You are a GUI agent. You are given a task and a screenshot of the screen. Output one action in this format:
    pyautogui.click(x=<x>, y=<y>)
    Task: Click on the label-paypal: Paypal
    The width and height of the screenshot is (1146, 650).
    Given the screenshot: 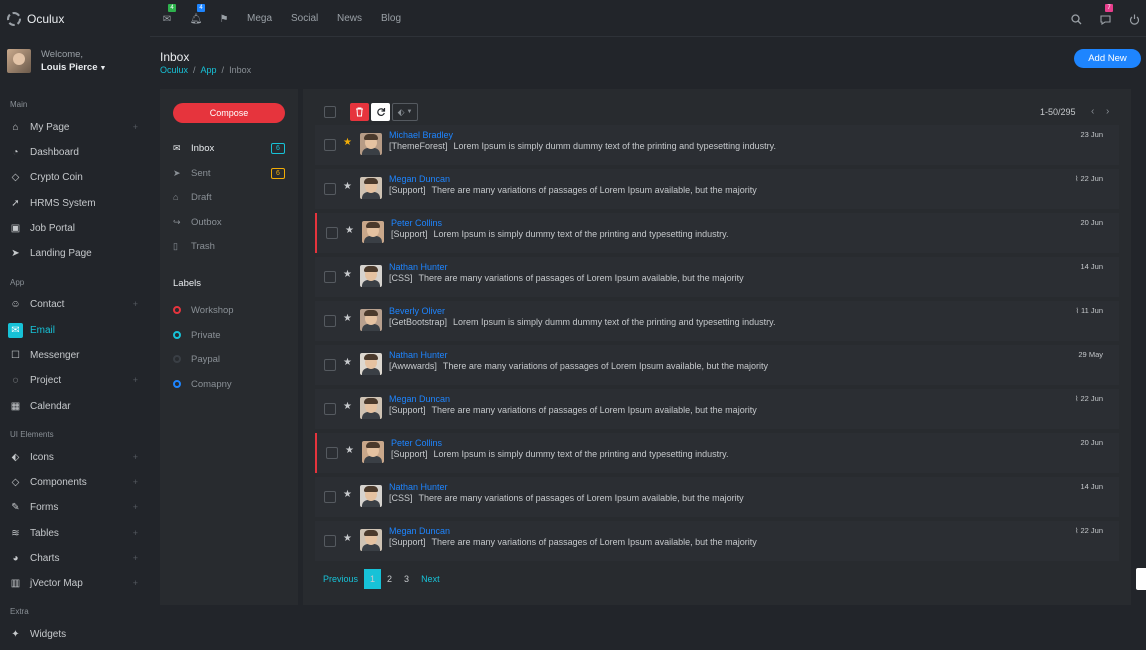 What is the action you would take?
    pyautogui.click(x=196, y=359)
    